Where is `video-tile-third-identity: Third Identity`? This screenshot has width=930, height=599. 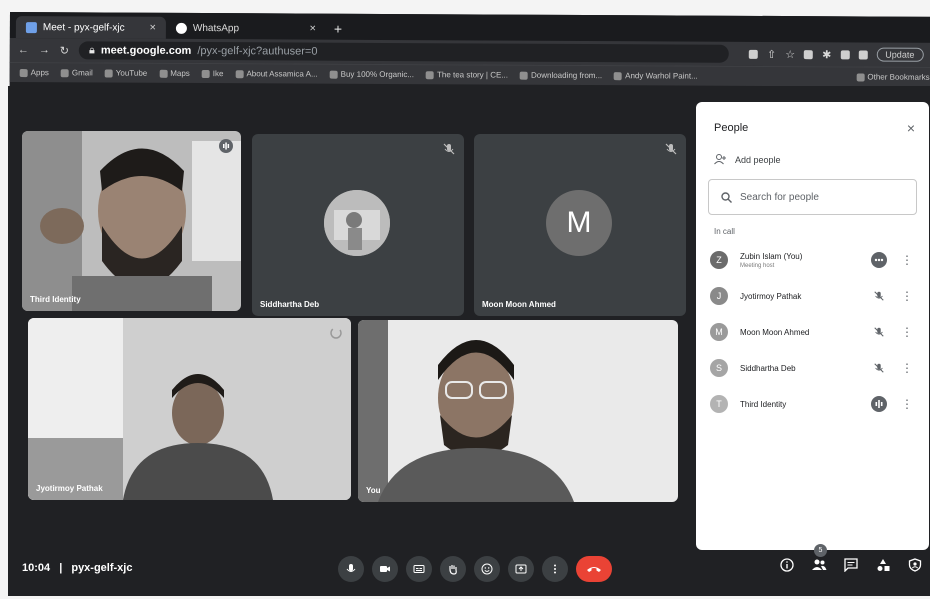
video-tile-third-identity: Third Identity is located at coordinates (131, 221).